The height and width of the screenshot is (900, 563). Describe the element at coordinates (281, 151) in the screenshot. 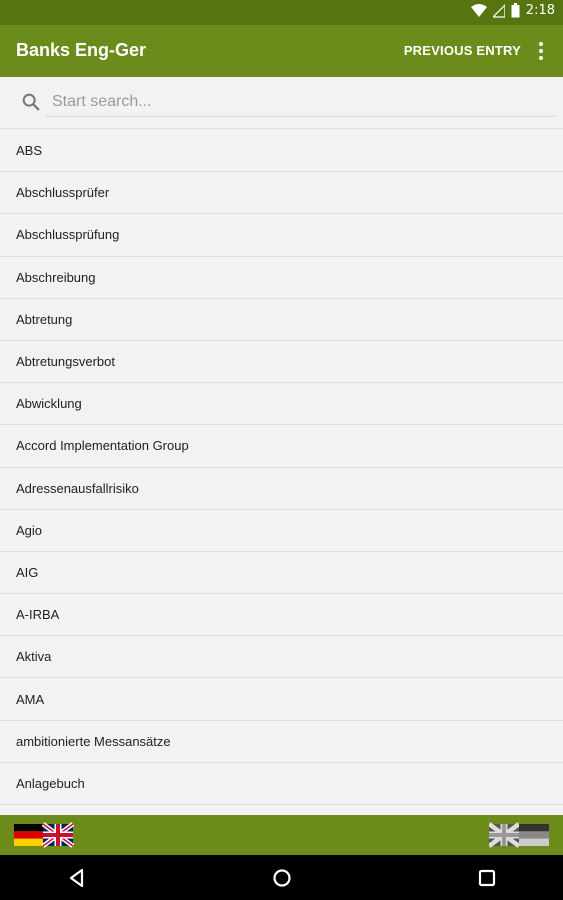

I see `list-item: ABS` at that location.